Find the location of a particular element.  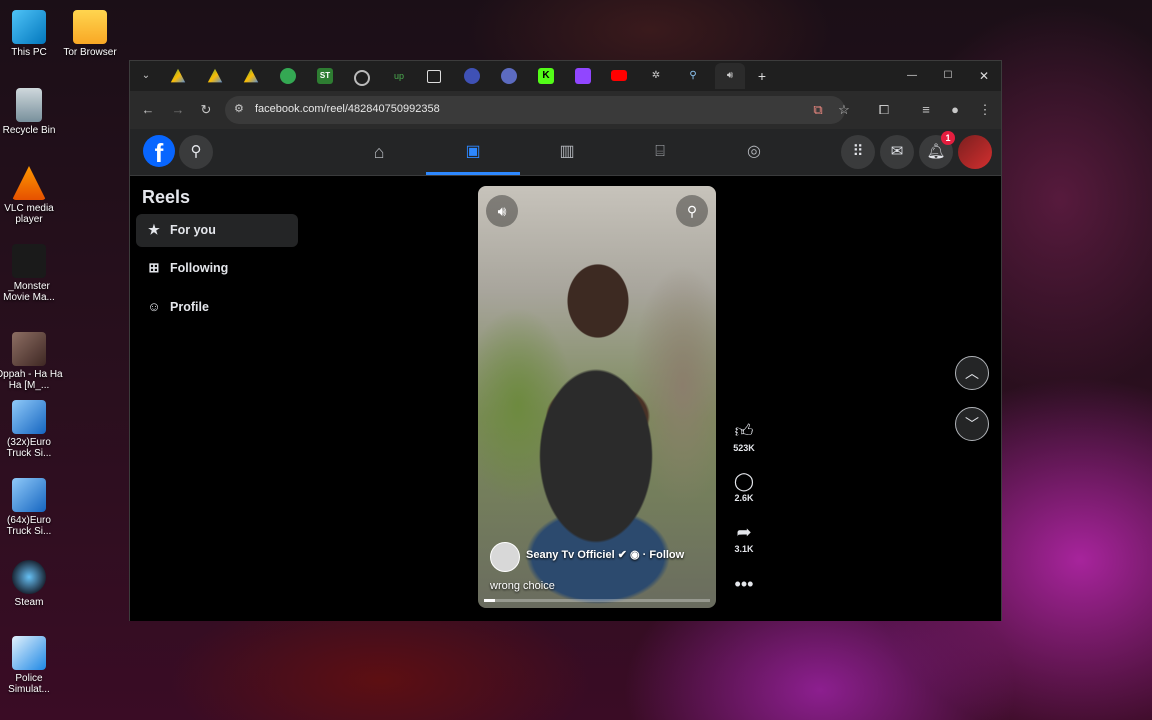

minimize-icon: — is located at coordinates (912, 76).